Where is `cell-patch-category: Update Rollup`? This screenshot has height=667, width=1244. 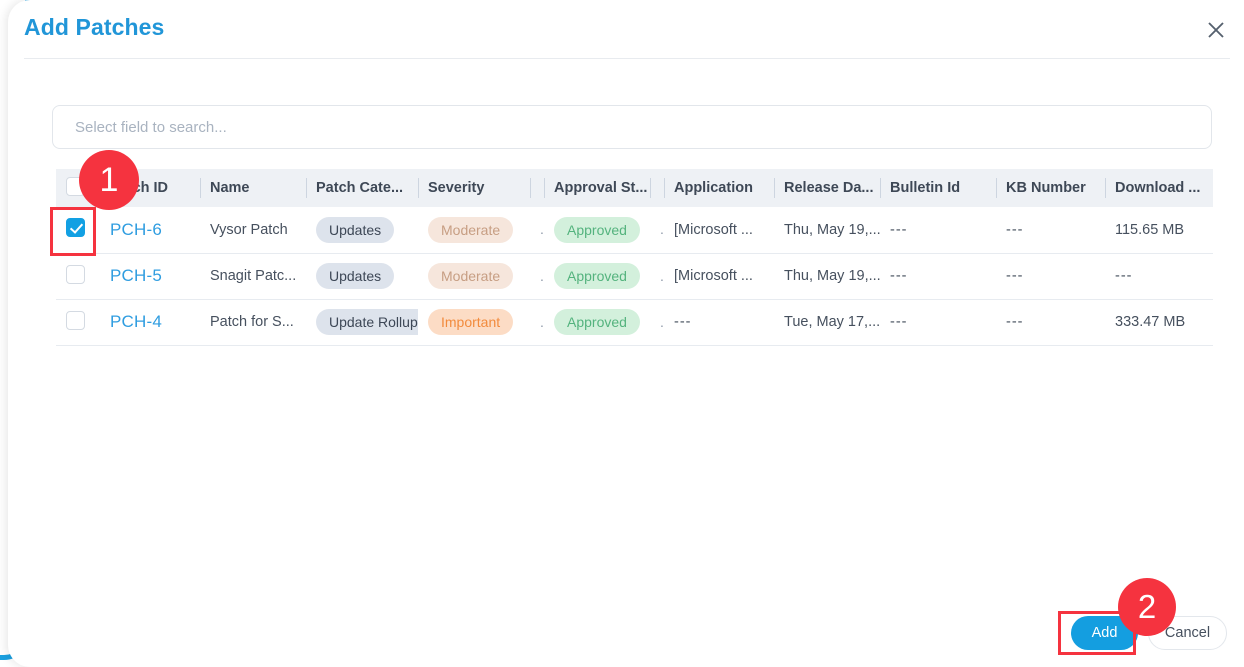
cell-patch-category: Update Rollup is located at coordinates (362, 322).